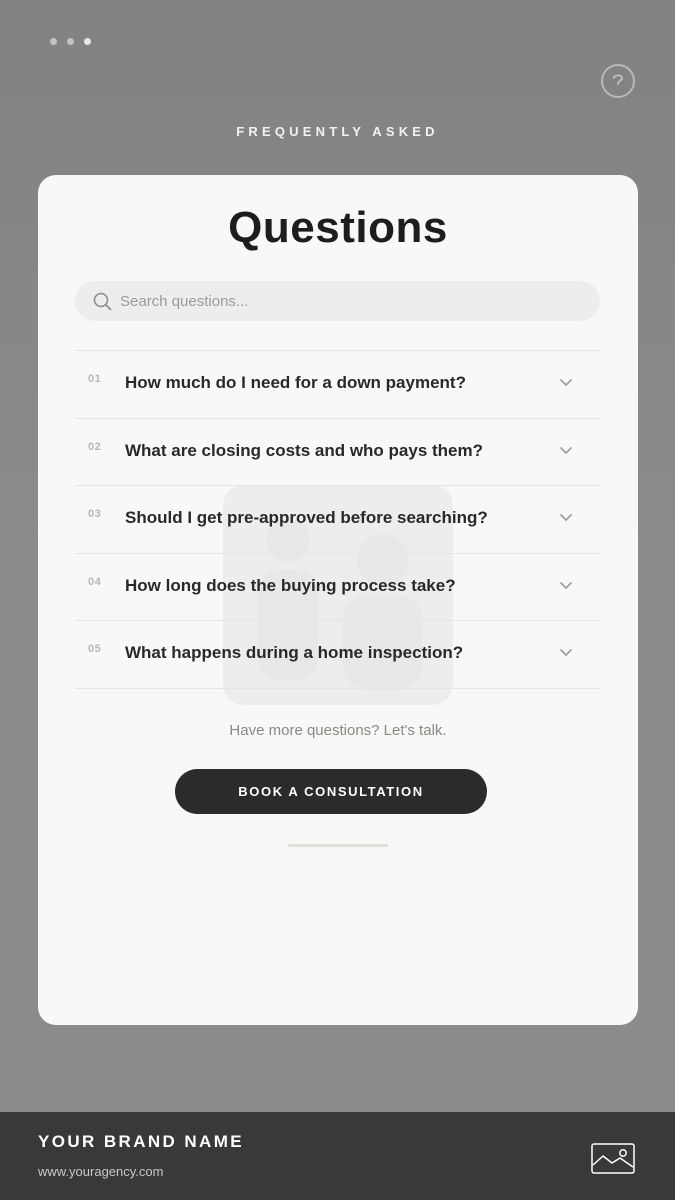 The image size is (675, 1200). What do you see at coordinates (95, 514) in the screenshot?
I see `faq-number: 03` at bounding box center [95, 514].